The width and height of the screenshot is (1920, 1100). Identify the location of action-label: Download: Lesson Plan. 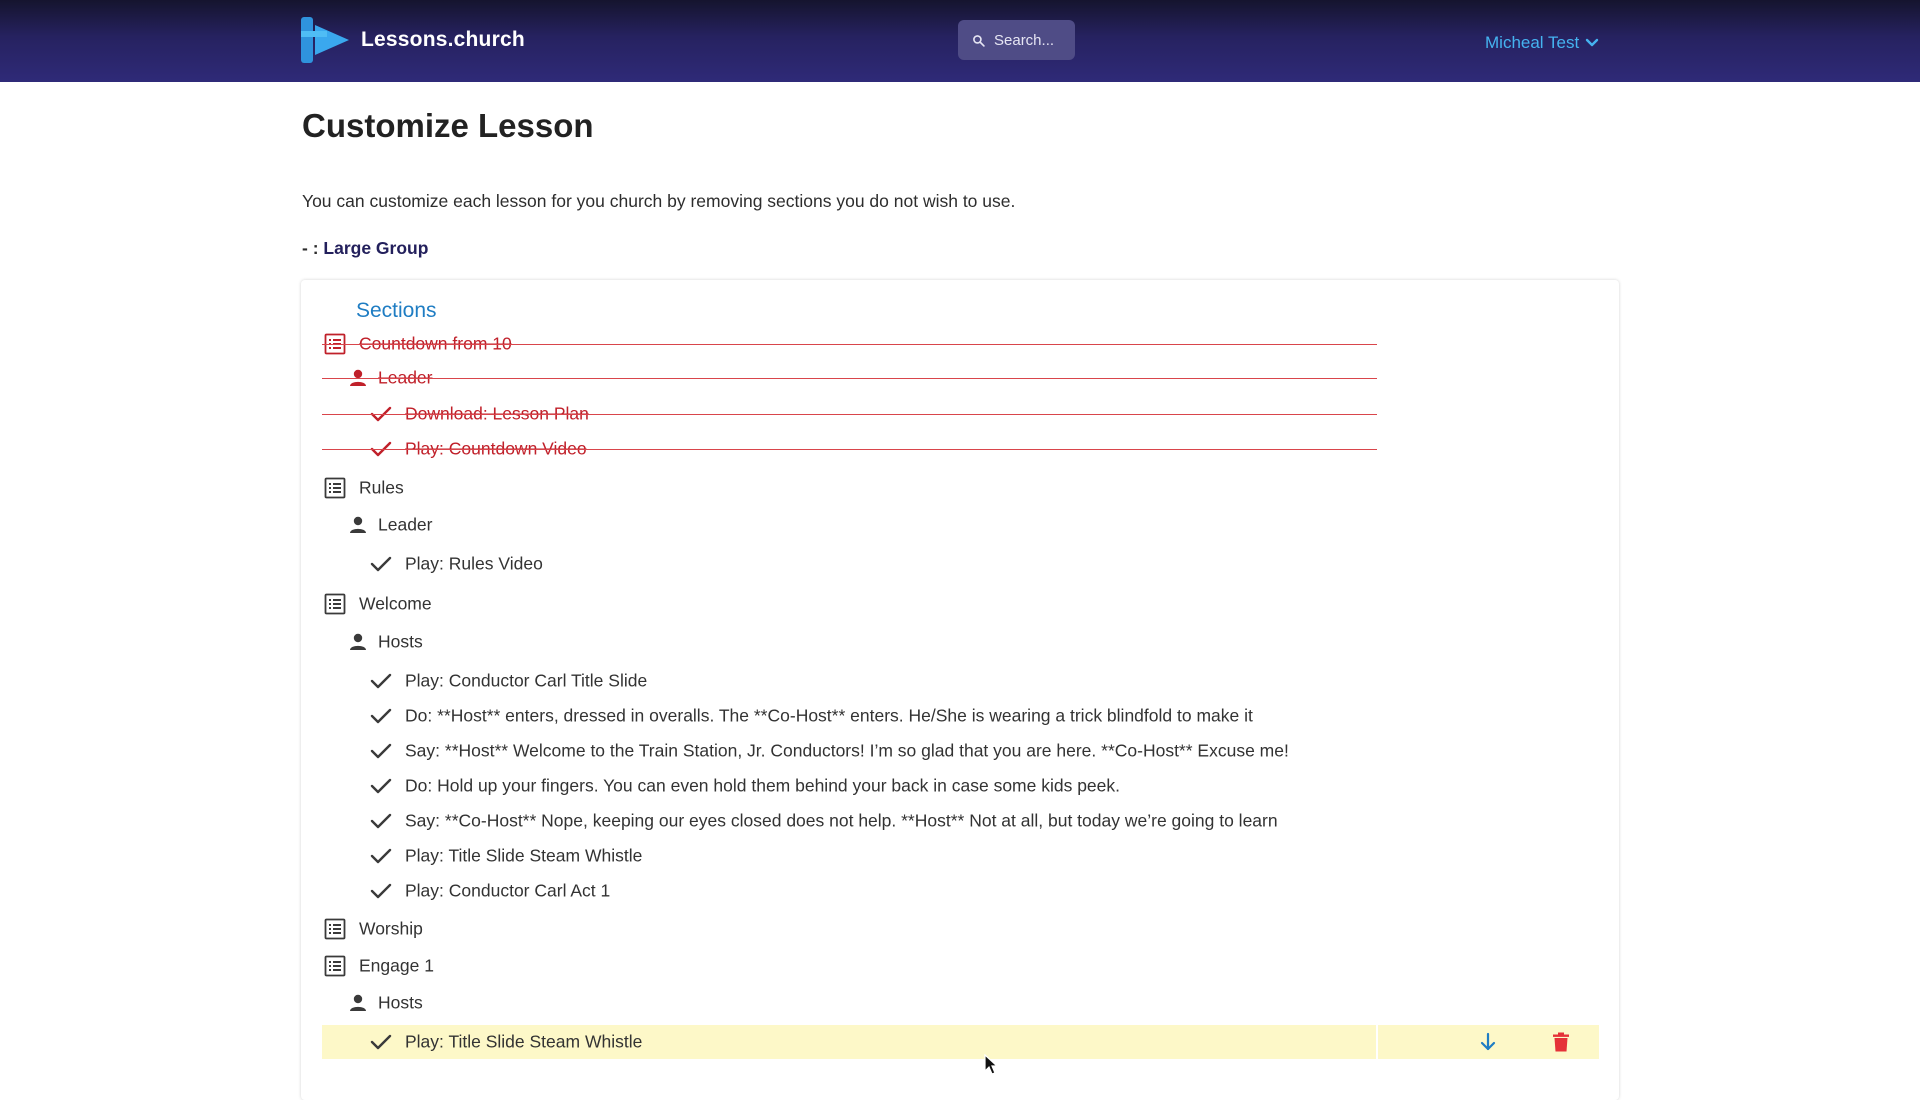
(497, 413).